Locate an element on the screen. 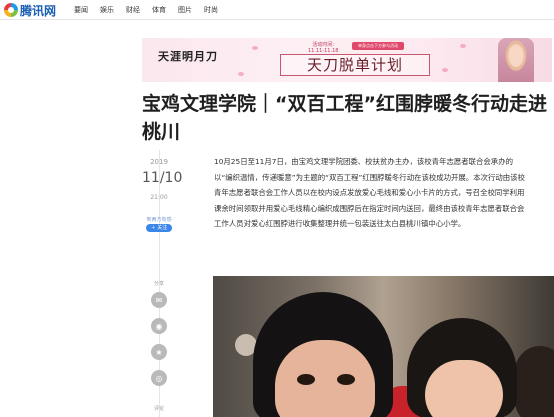  top-navigation-bar: 腾讯网 要闻 娱乐 财经 体育 图片 时尚 is located at coordinates (277, 10).